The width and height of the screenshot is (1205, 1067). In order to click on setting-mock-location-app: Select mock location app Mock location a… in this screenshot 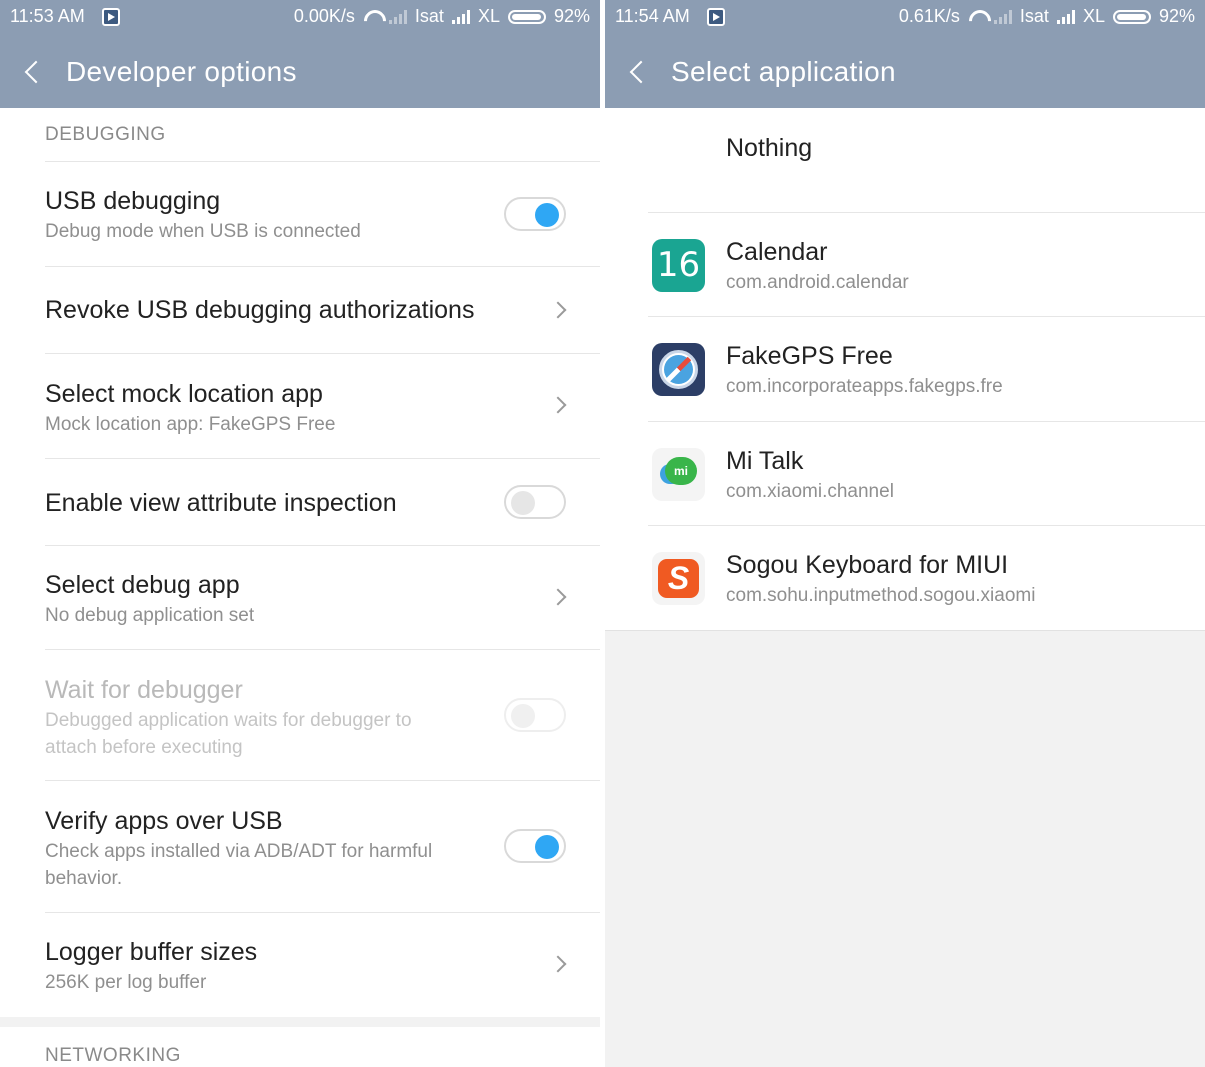, I will do `click(322, 406)`.